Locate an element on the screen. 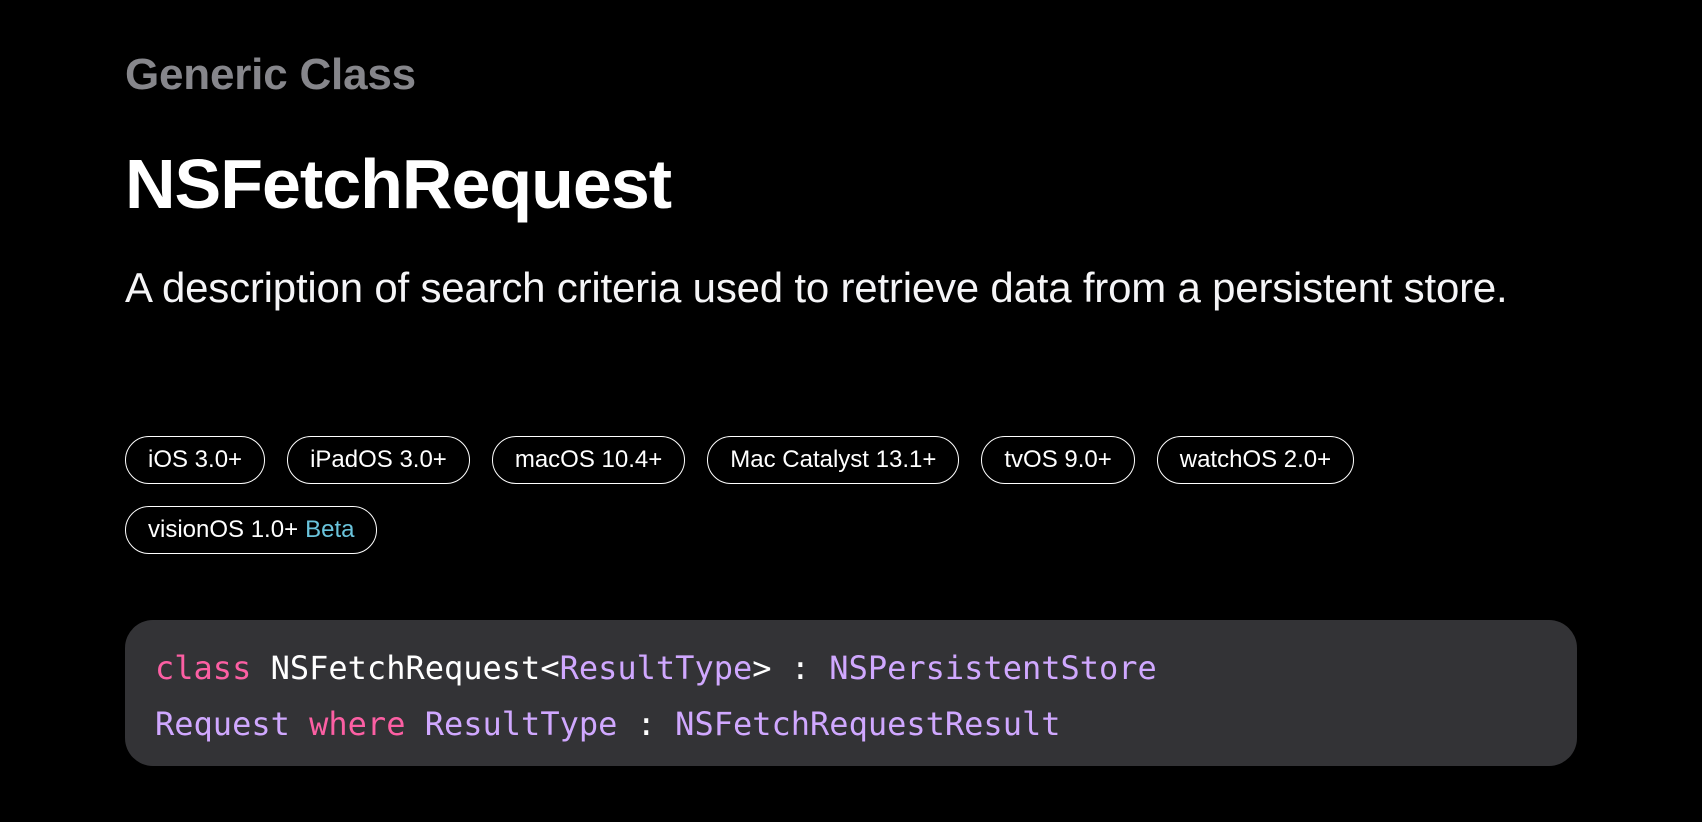 The width and height of the screenshot is (1702, 822). platform-pill-watchos: watchOS 2.0+ is located at coordinates (1255, 460).